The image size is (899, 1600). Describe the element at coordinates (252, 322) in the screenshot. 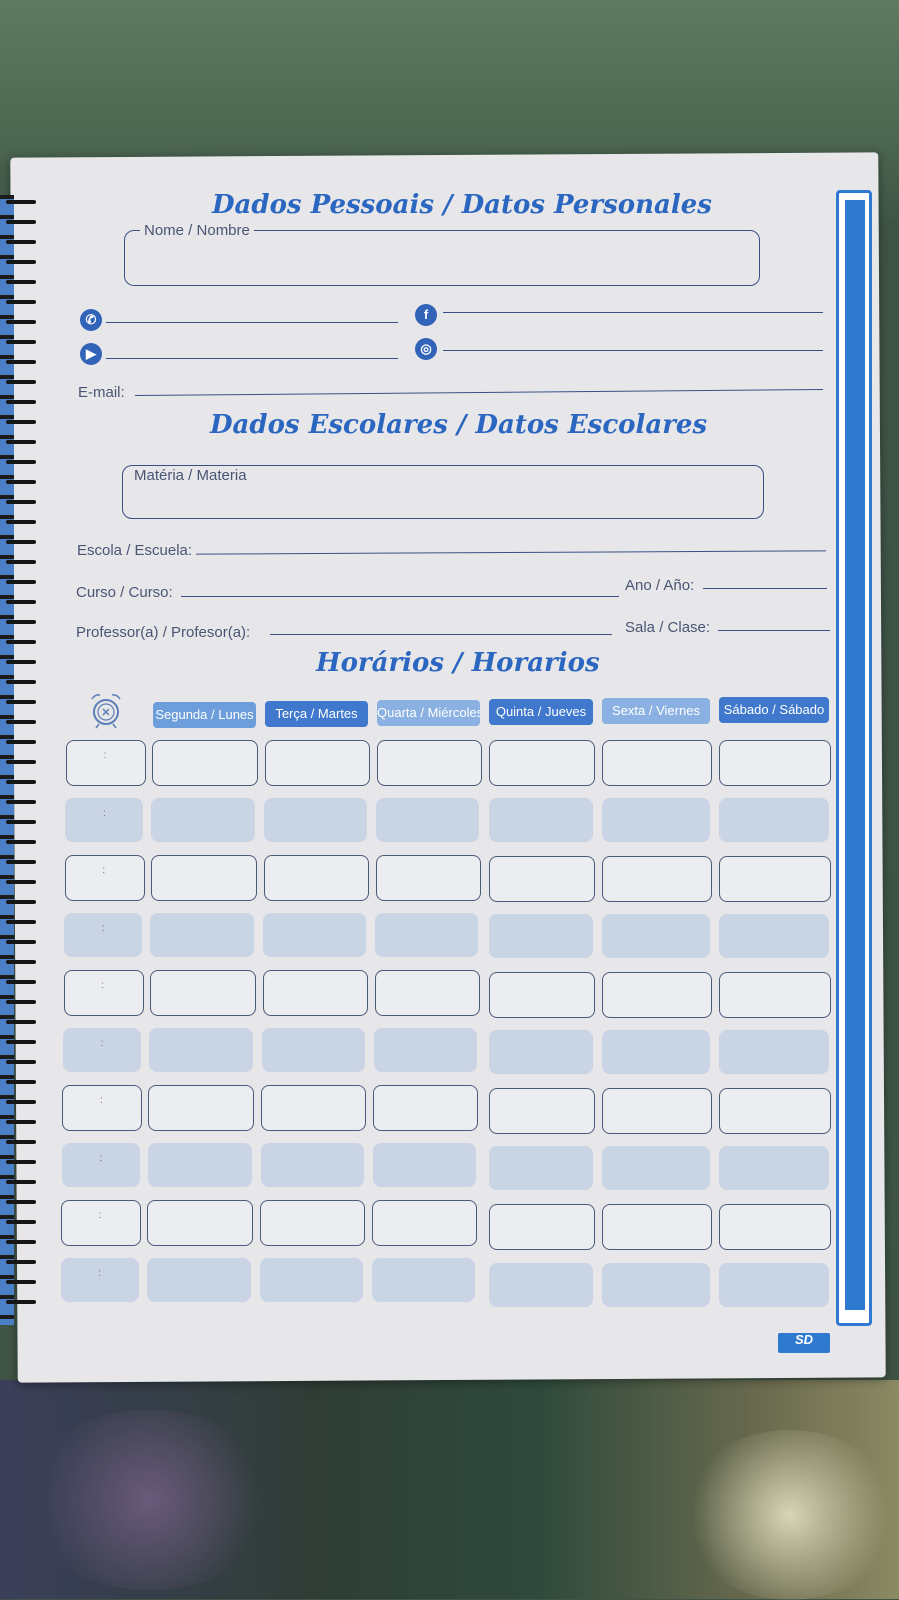

I see `whatsapp-line` at that location.